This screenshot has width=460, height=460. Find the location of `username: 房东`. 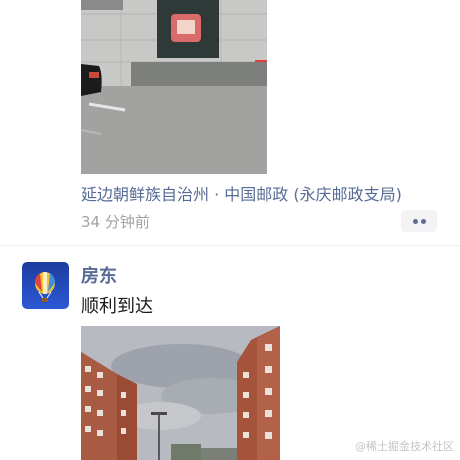

username: 房东 is located at coordinates (99, 275).